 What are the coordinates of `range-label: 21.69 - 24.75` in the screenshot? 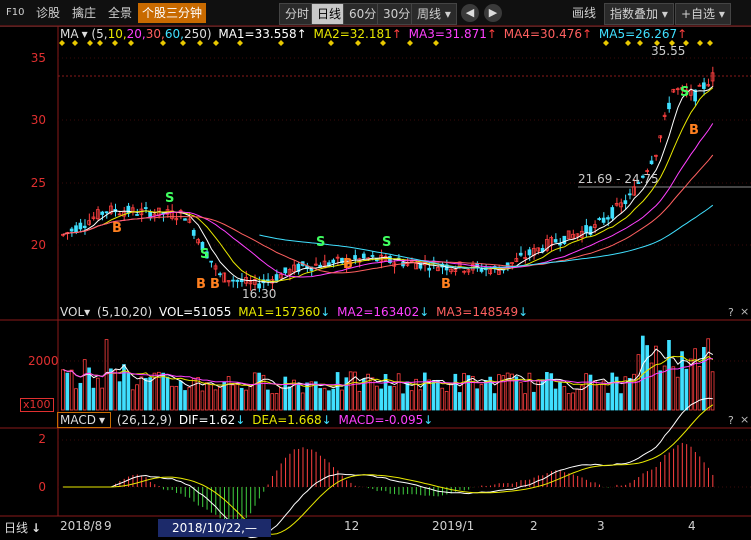 It's located at (618, 179).